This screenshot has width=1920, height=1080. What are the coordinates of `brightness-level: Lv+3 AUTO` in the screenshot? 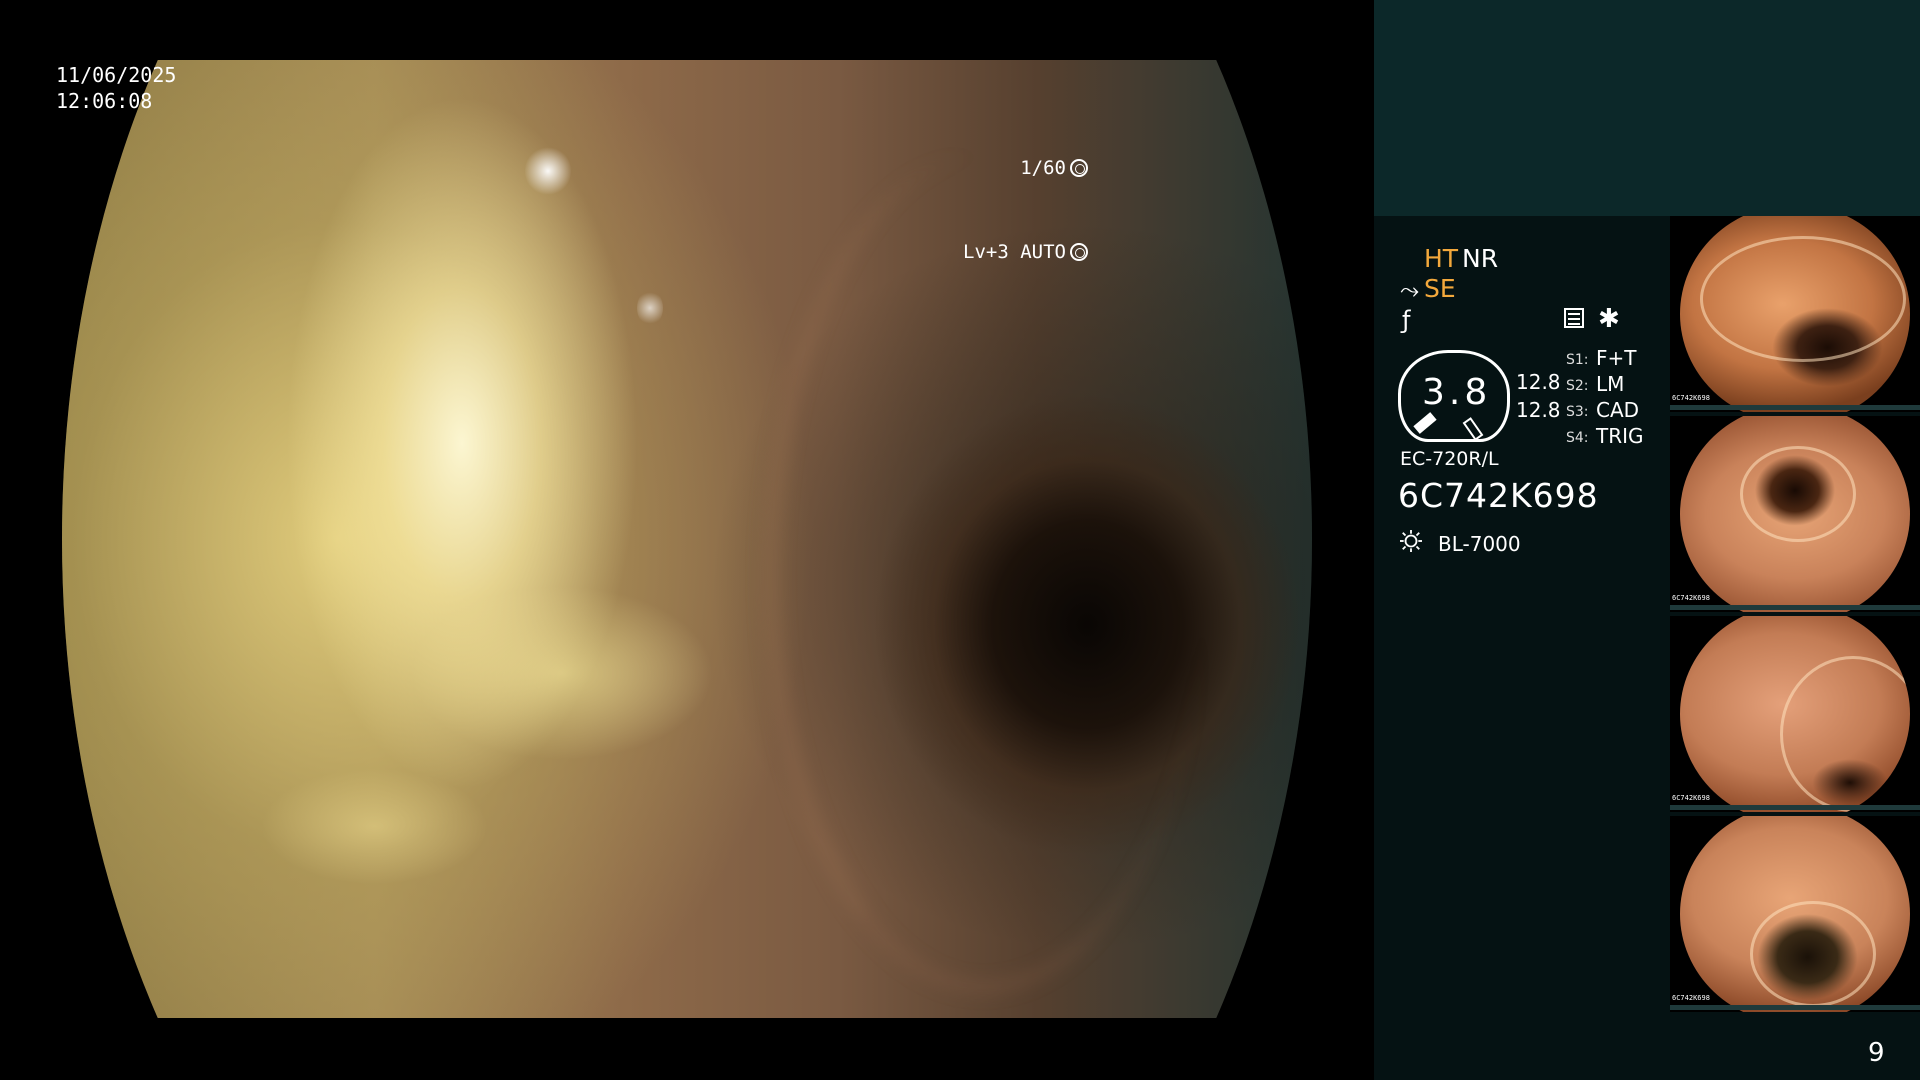 It's located at (1014, 252).